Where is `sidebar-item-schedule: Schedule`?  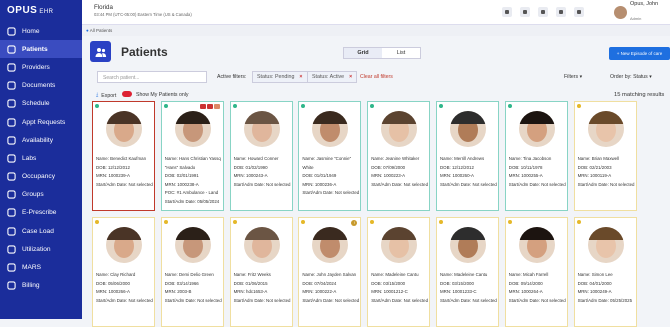
sidebar-item-schedule: Schedule is located at coordinates (41, 104).